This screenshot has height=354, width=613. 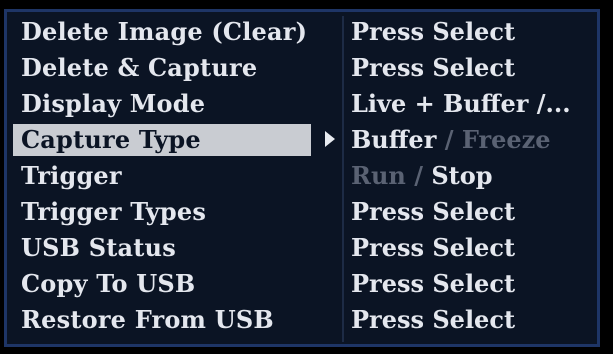 I want to click on menu-row-restore-from-usb: Restore From USB Press Select, so click(x=302, y=321).